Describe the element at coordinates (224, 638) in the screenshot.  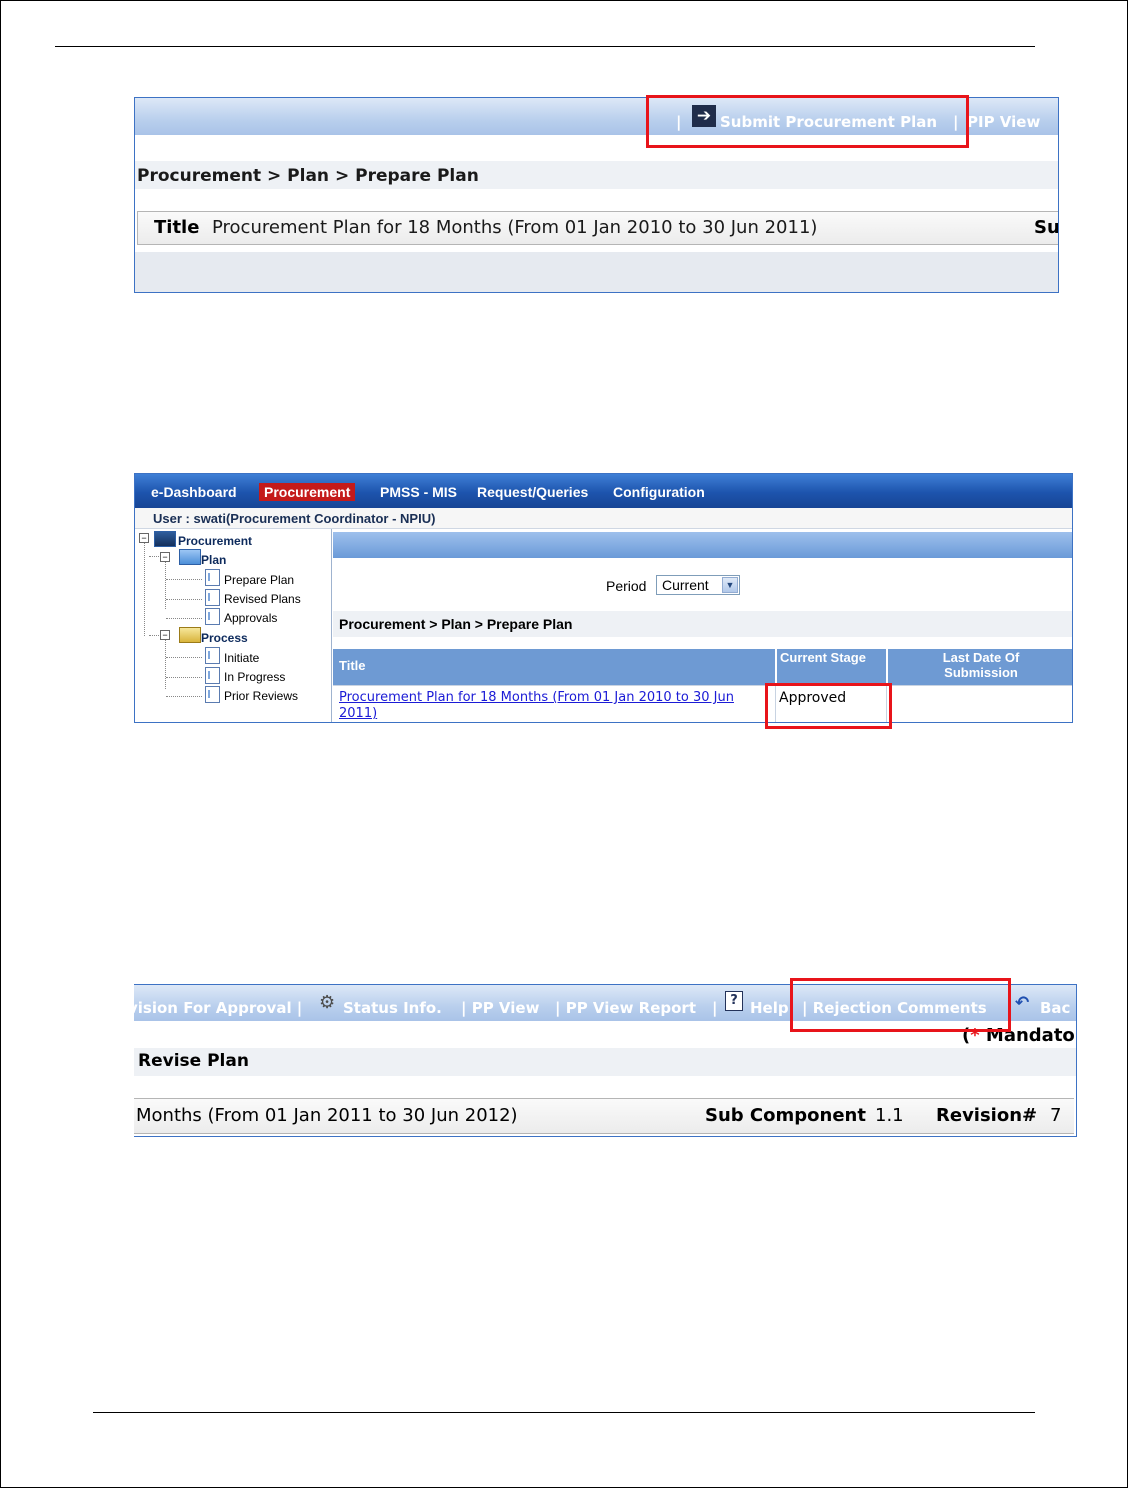
I see `tree-process: Process` at that location.